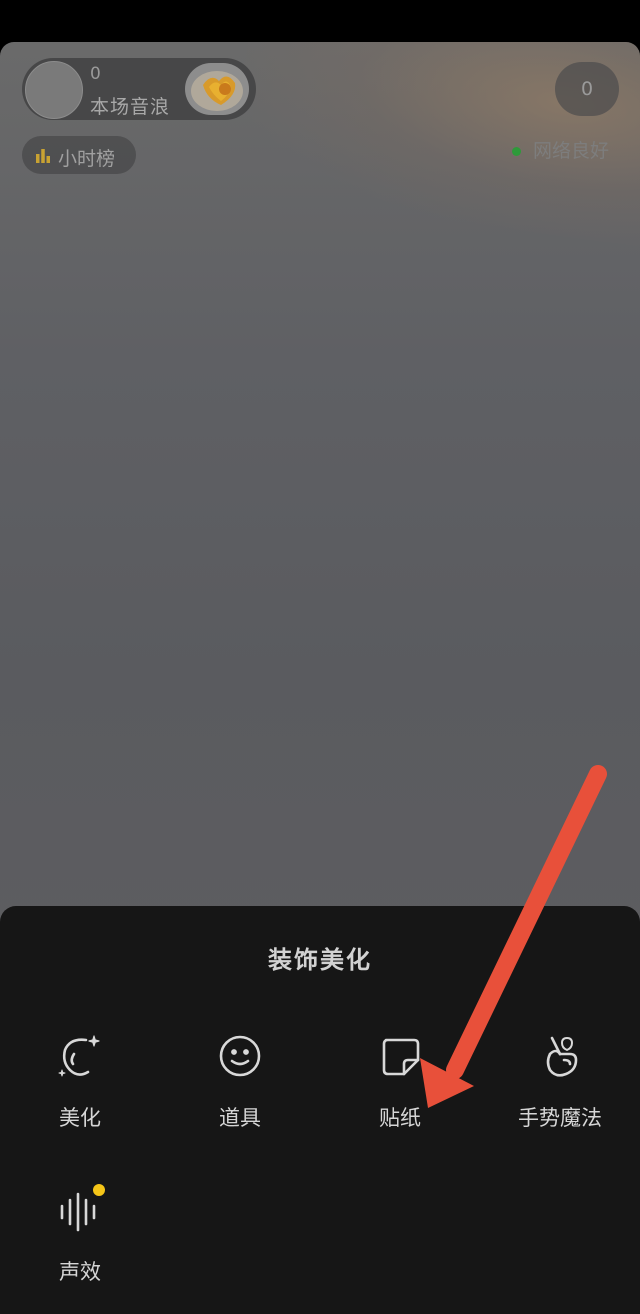 Image resolution: width=640 pixels, height=1314 pixels. I want to click on tool-props-label: 道具, so click(240, 1118).